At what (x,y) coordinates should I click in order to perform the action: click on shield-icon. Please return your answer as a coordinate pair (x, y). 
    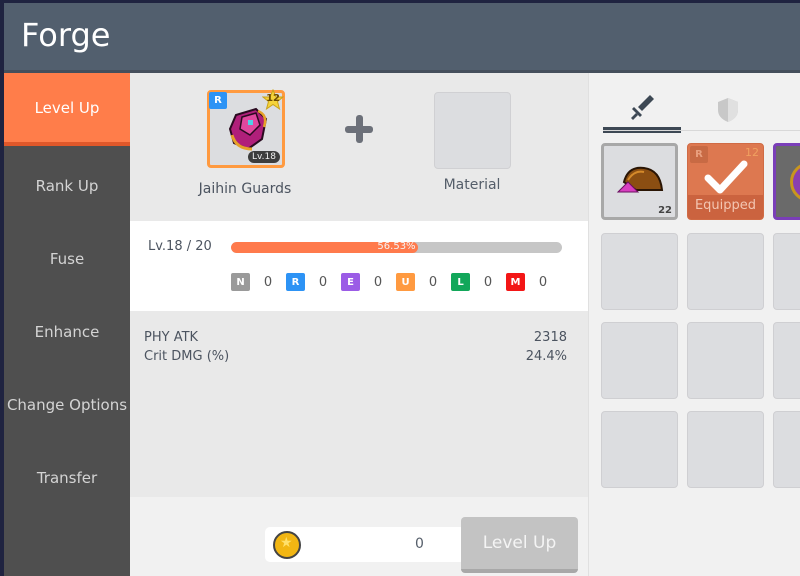
    Looking at the image, I should click on (728, 110).